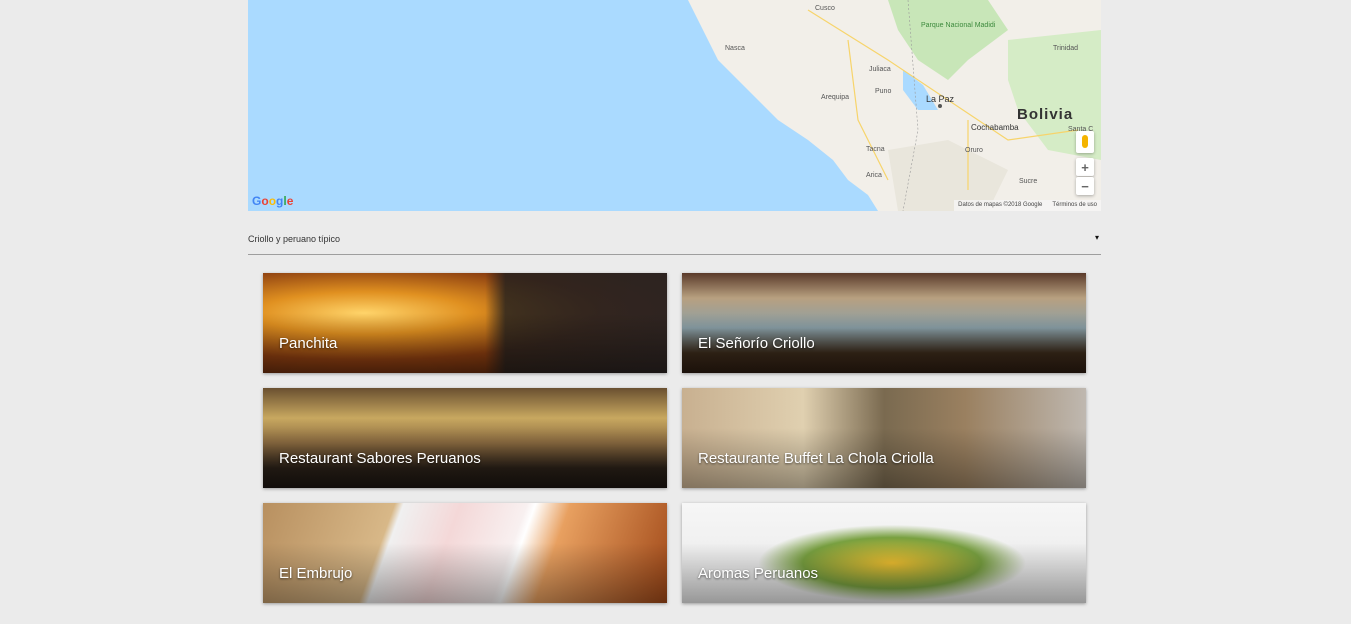  What do you see at coordinates (874, 175) in the screenshot?
I see `map-label-arica: Arica` at bounding box center [874, 175].